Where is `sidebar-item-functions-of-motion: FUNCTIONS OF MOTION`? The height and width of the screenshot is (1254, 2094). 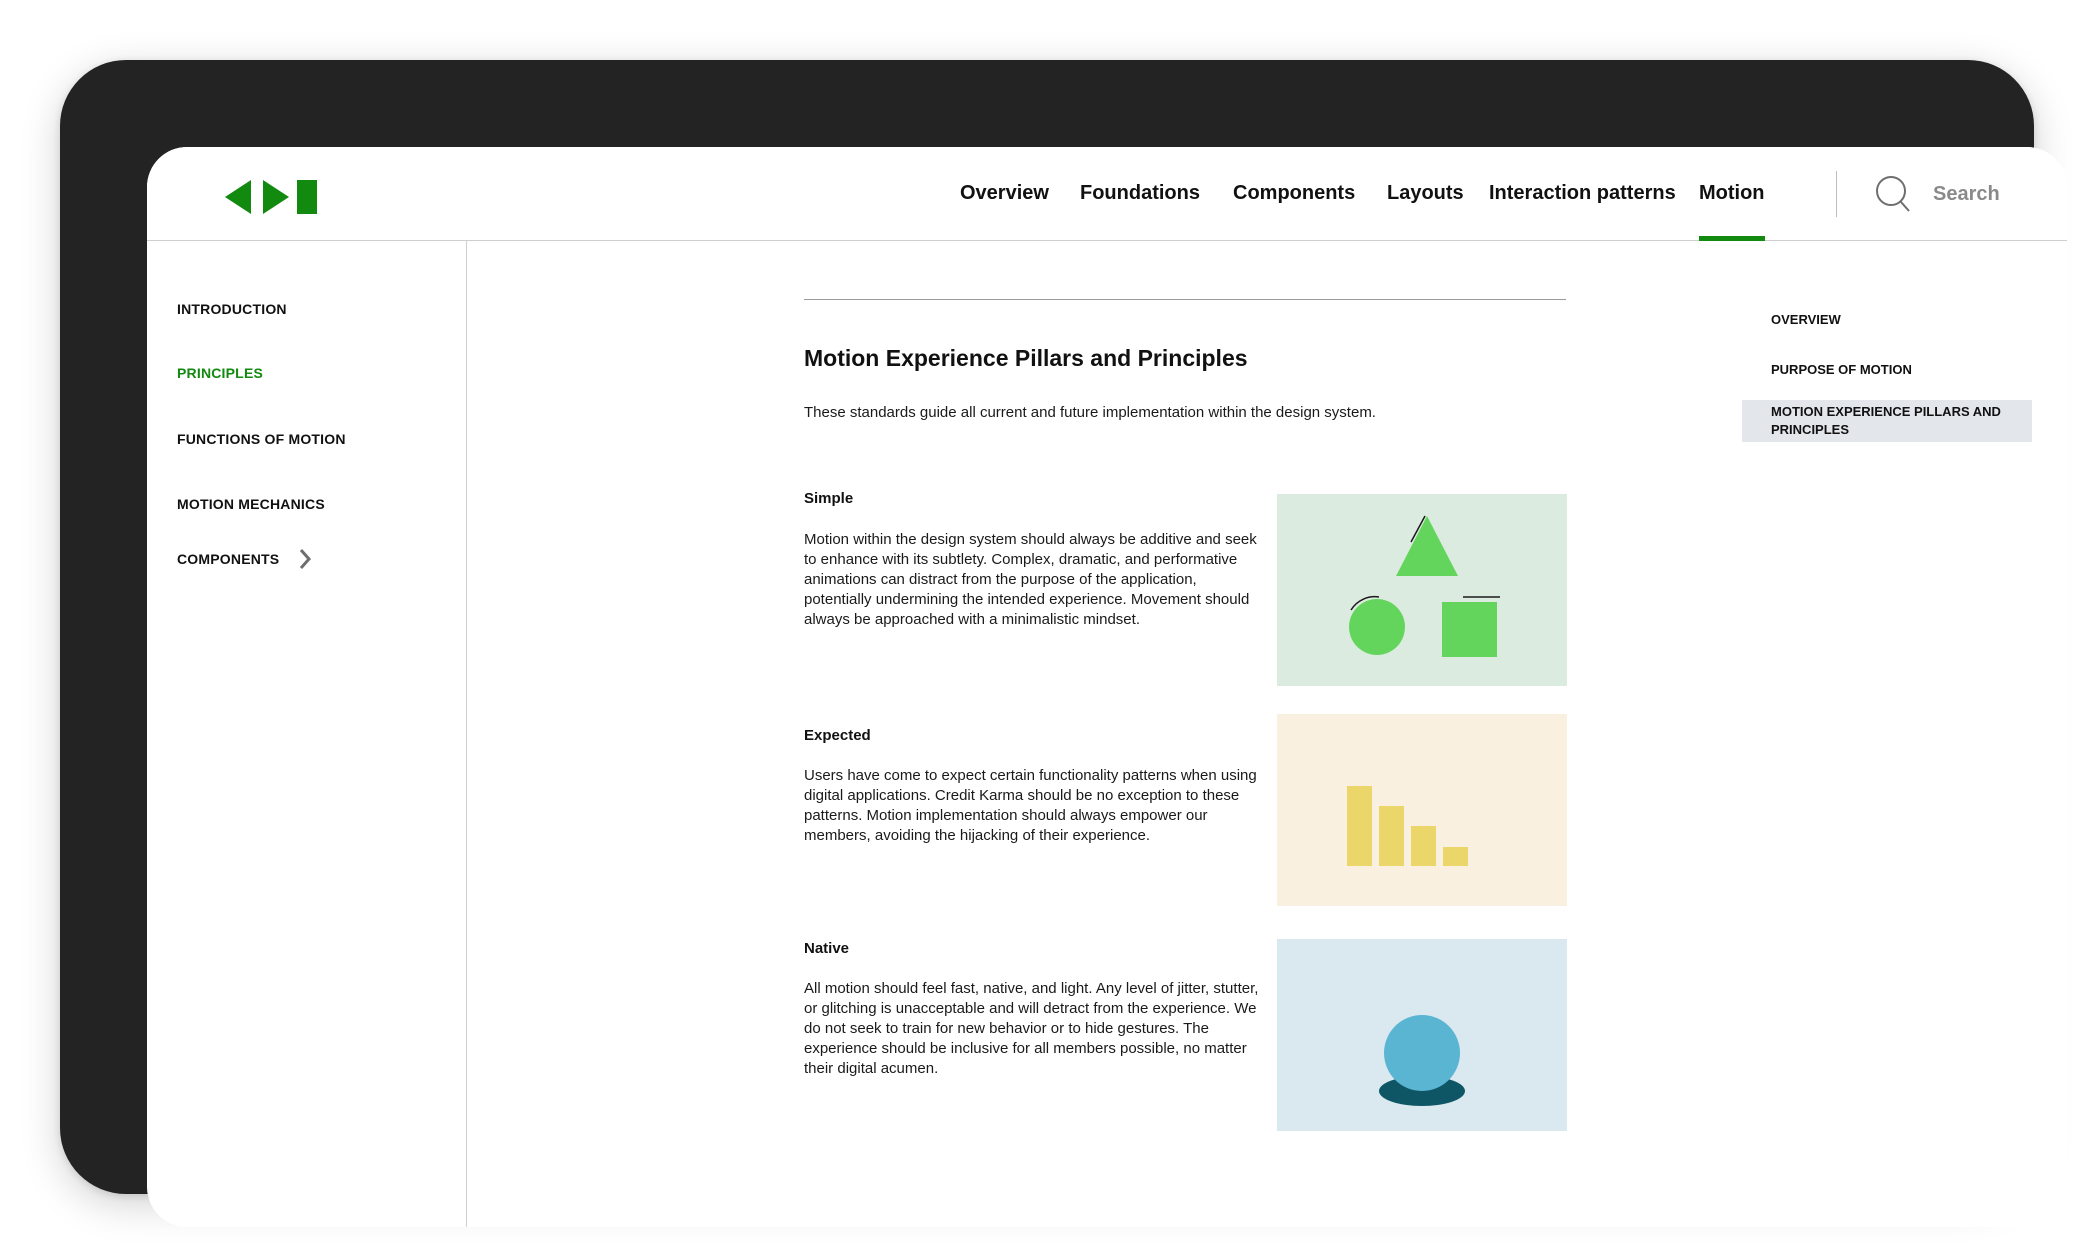 sidebar-item-functions-of-motion: FUNCTIONS OF MOTION is located at coordinates (261, 439).